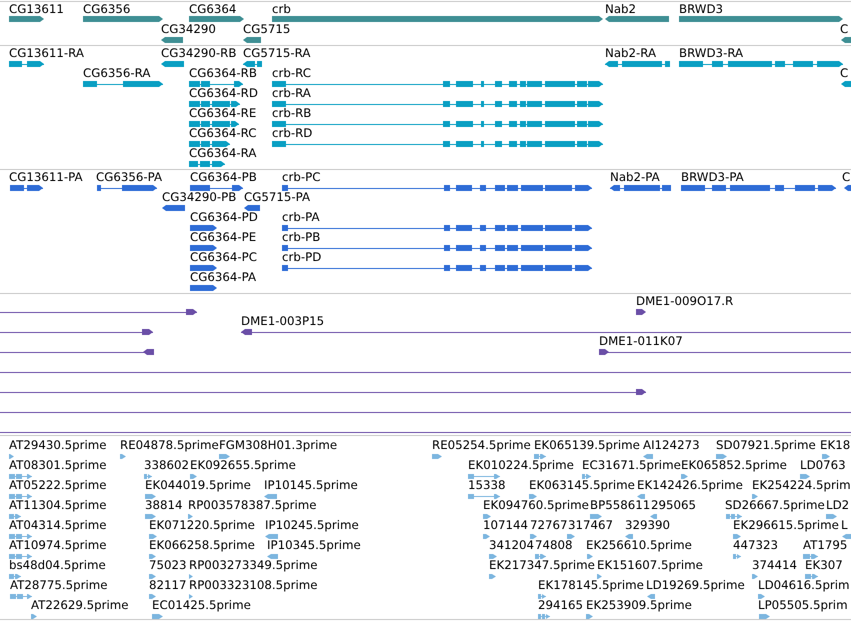 The width and height of the screenshot is (851, 621). I want to click on end-read-feature, so click(641, 312).